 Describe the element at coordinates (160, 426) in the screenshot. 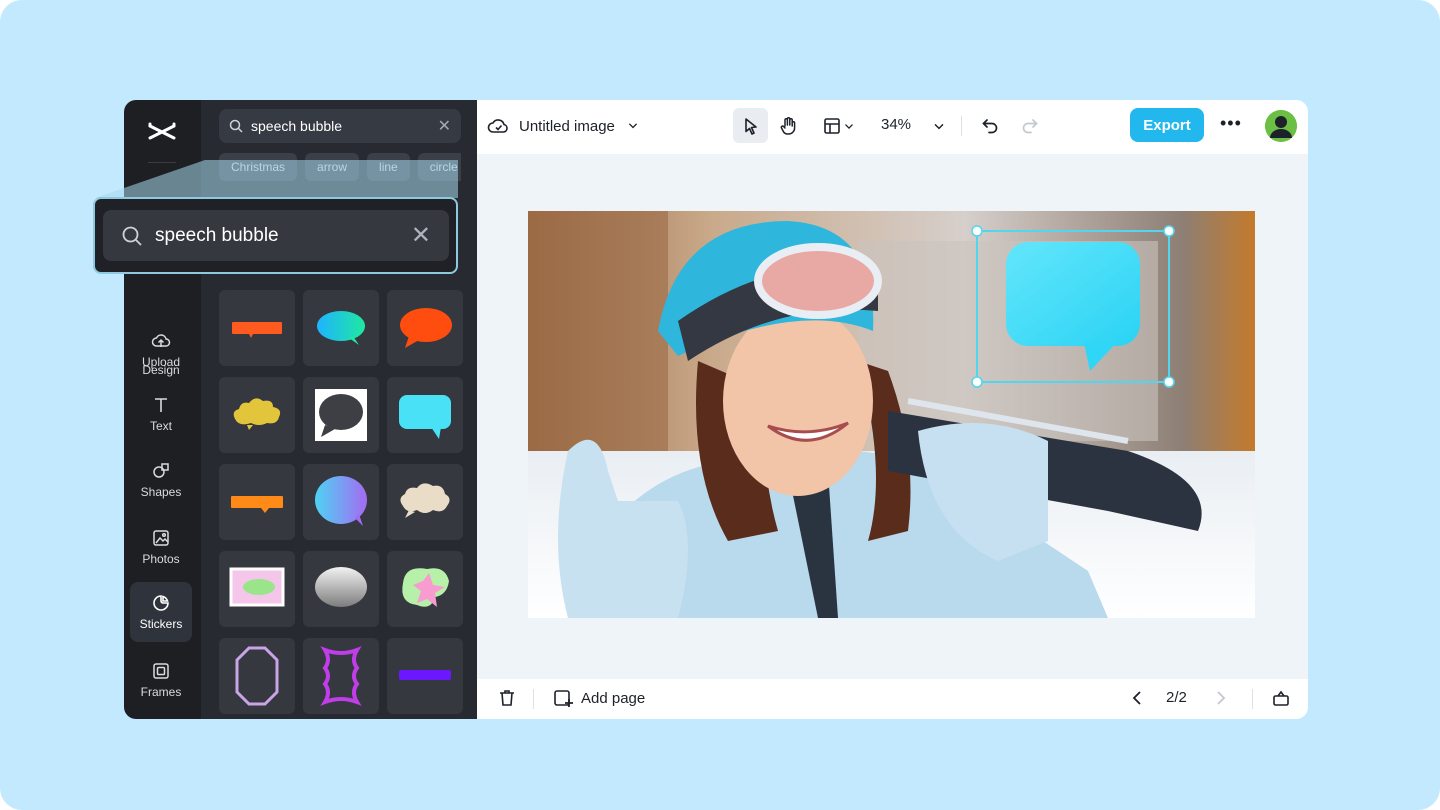

I see `rail-label-text: Text` at that location.